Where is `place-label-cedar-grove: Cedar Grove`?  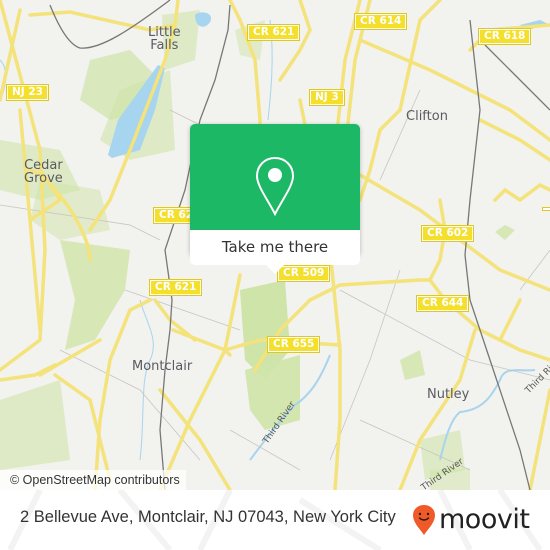
place-label-cedar-grove: Cedar Grove is located at coordinates (43, 172).